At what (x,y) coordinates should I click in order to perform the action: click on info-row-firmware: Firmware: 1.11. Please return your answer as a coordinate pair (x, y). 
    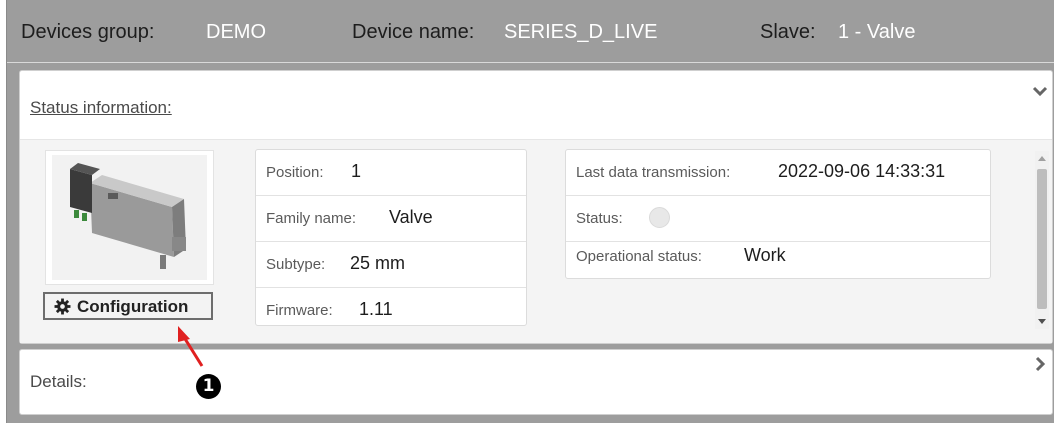
    Looking at the image, I should click on (391, 310).